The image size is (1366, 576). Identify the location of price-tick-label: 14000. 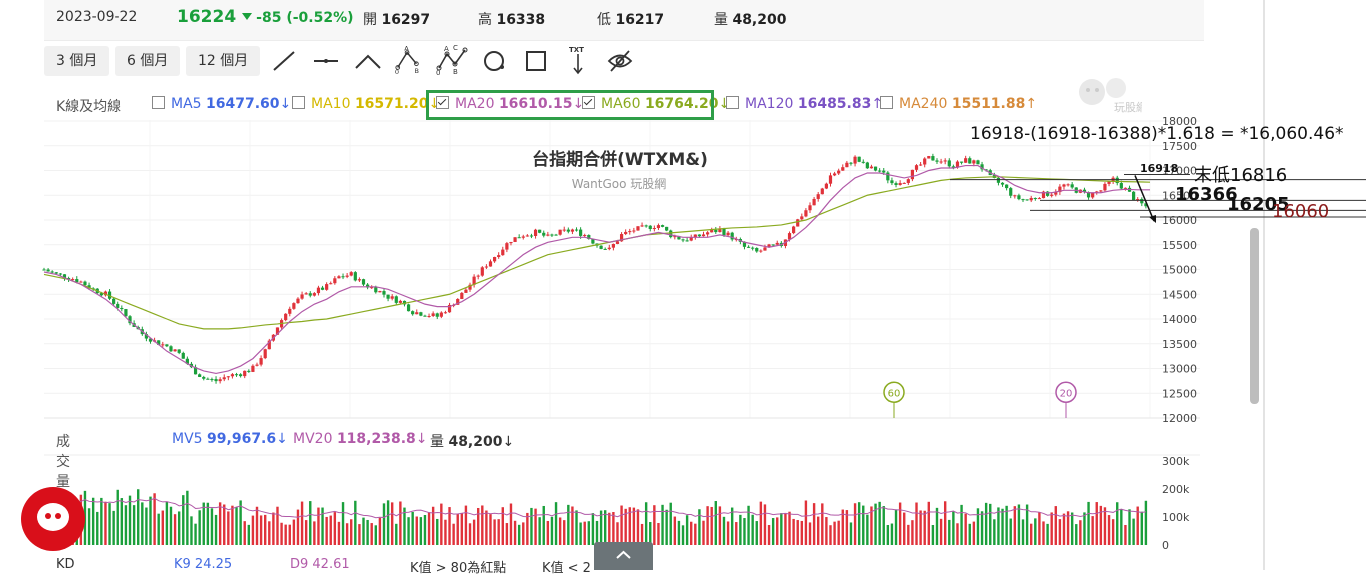
(1179, 319).